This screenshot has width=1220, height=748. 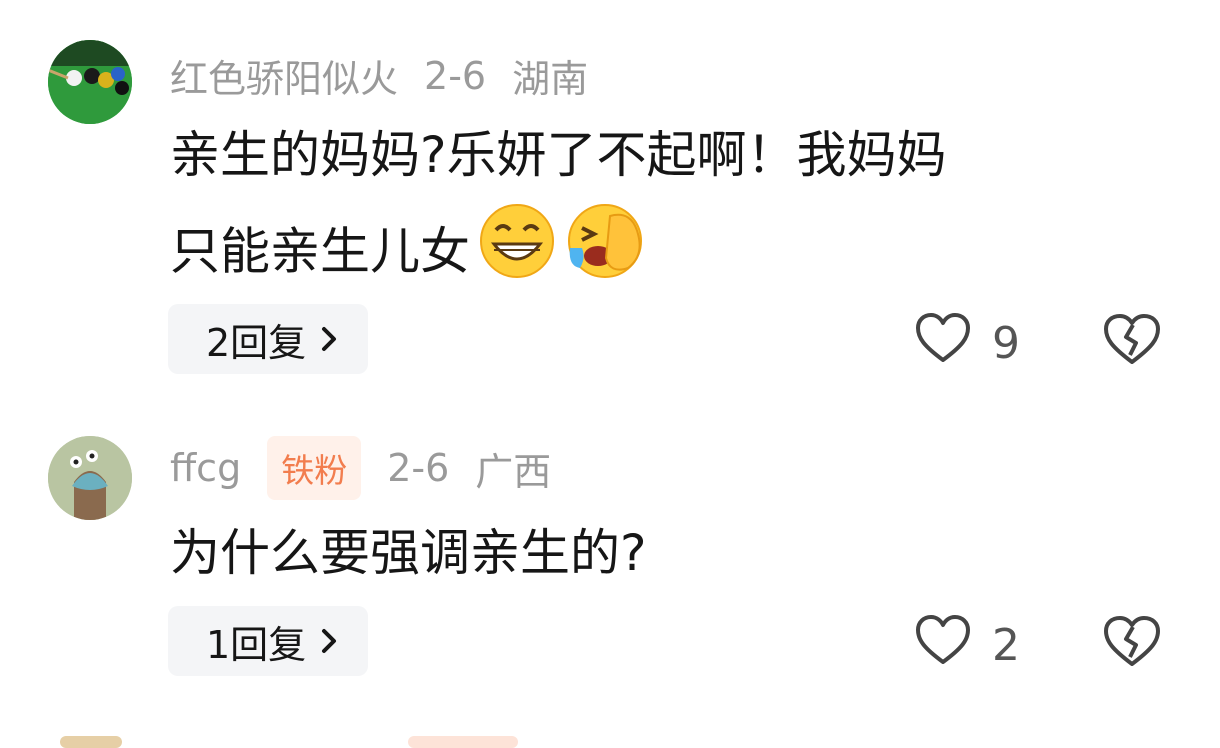 What do you see at coordinates (91, 742) in the screenshot?
I see `next-comment-avatar-peek` at bounding box center [91, 742].